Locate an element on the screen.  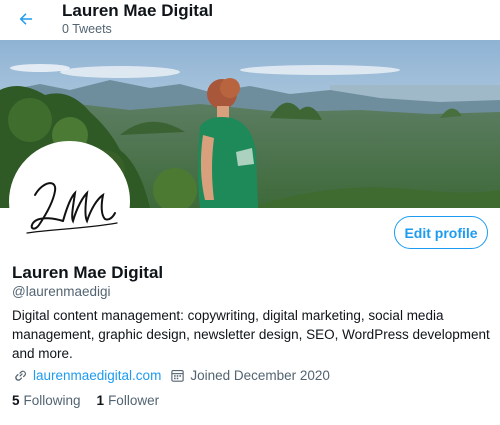
following-link: 5 Following is located at coordinates (46, 400).